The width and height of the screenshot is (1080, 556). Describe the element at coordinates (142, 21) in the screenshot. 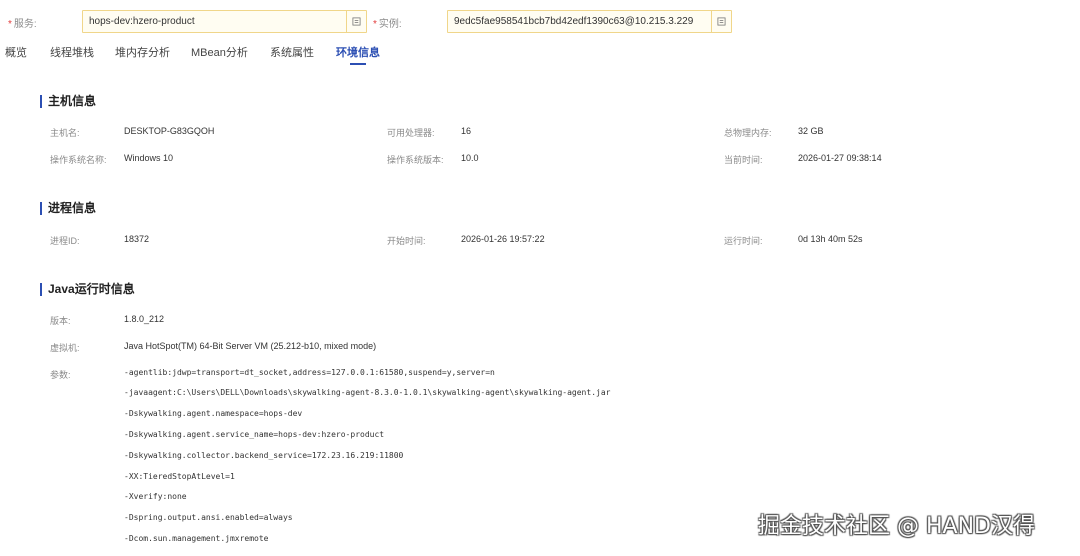

I see `service-value: hops-dev:hzero-product` at that location.